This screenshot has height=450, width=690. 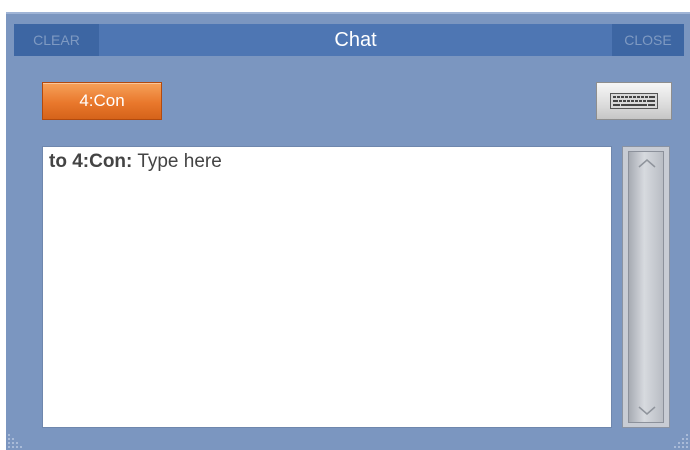 What do you see at coordinates (355, 40) in the screenshot?
I see `window-title: Chat` at bounding box center [355, 40].